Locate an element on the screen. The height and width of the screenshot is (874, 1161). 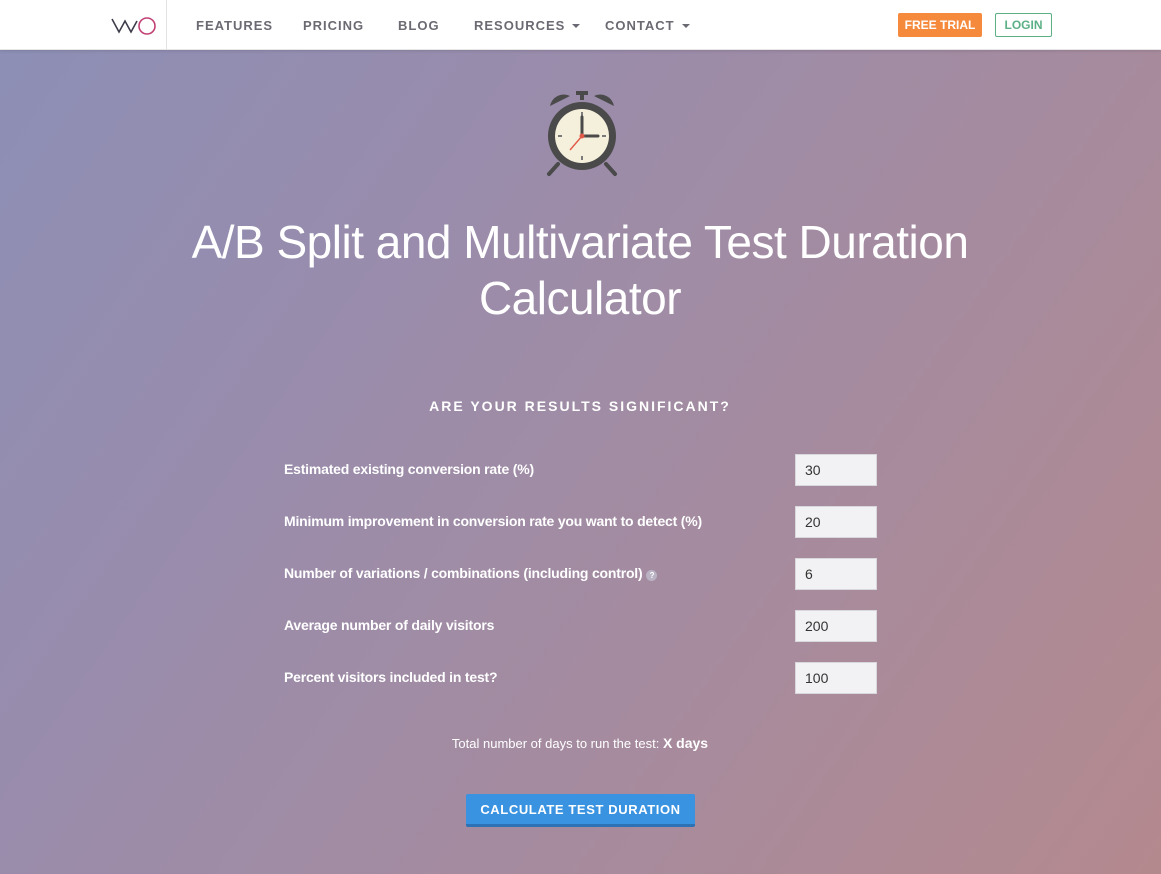
help-icon: ? is located at coordinates (652, 575).